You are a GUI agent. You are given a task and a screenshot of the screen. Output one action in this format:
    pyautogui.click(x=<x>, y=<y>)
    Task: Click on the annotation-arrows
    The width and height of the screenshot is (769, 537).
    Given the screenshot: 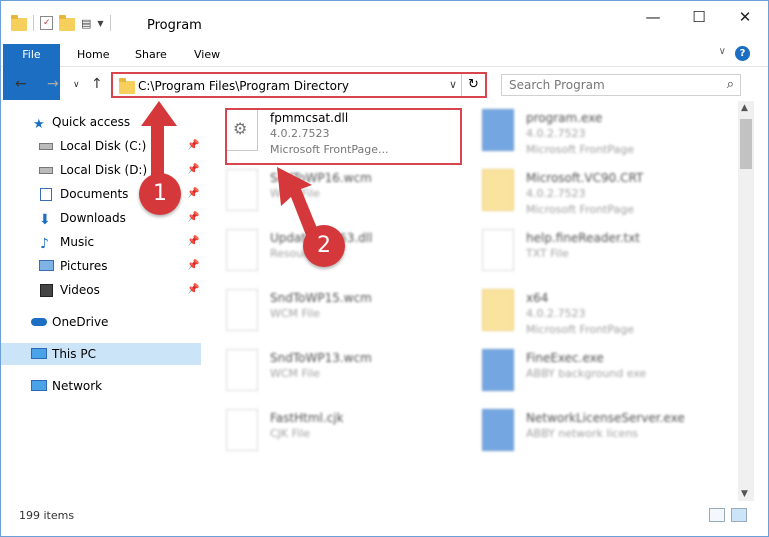 What is the action you would take?
    pyautogui.click(x=230, y=172)
    